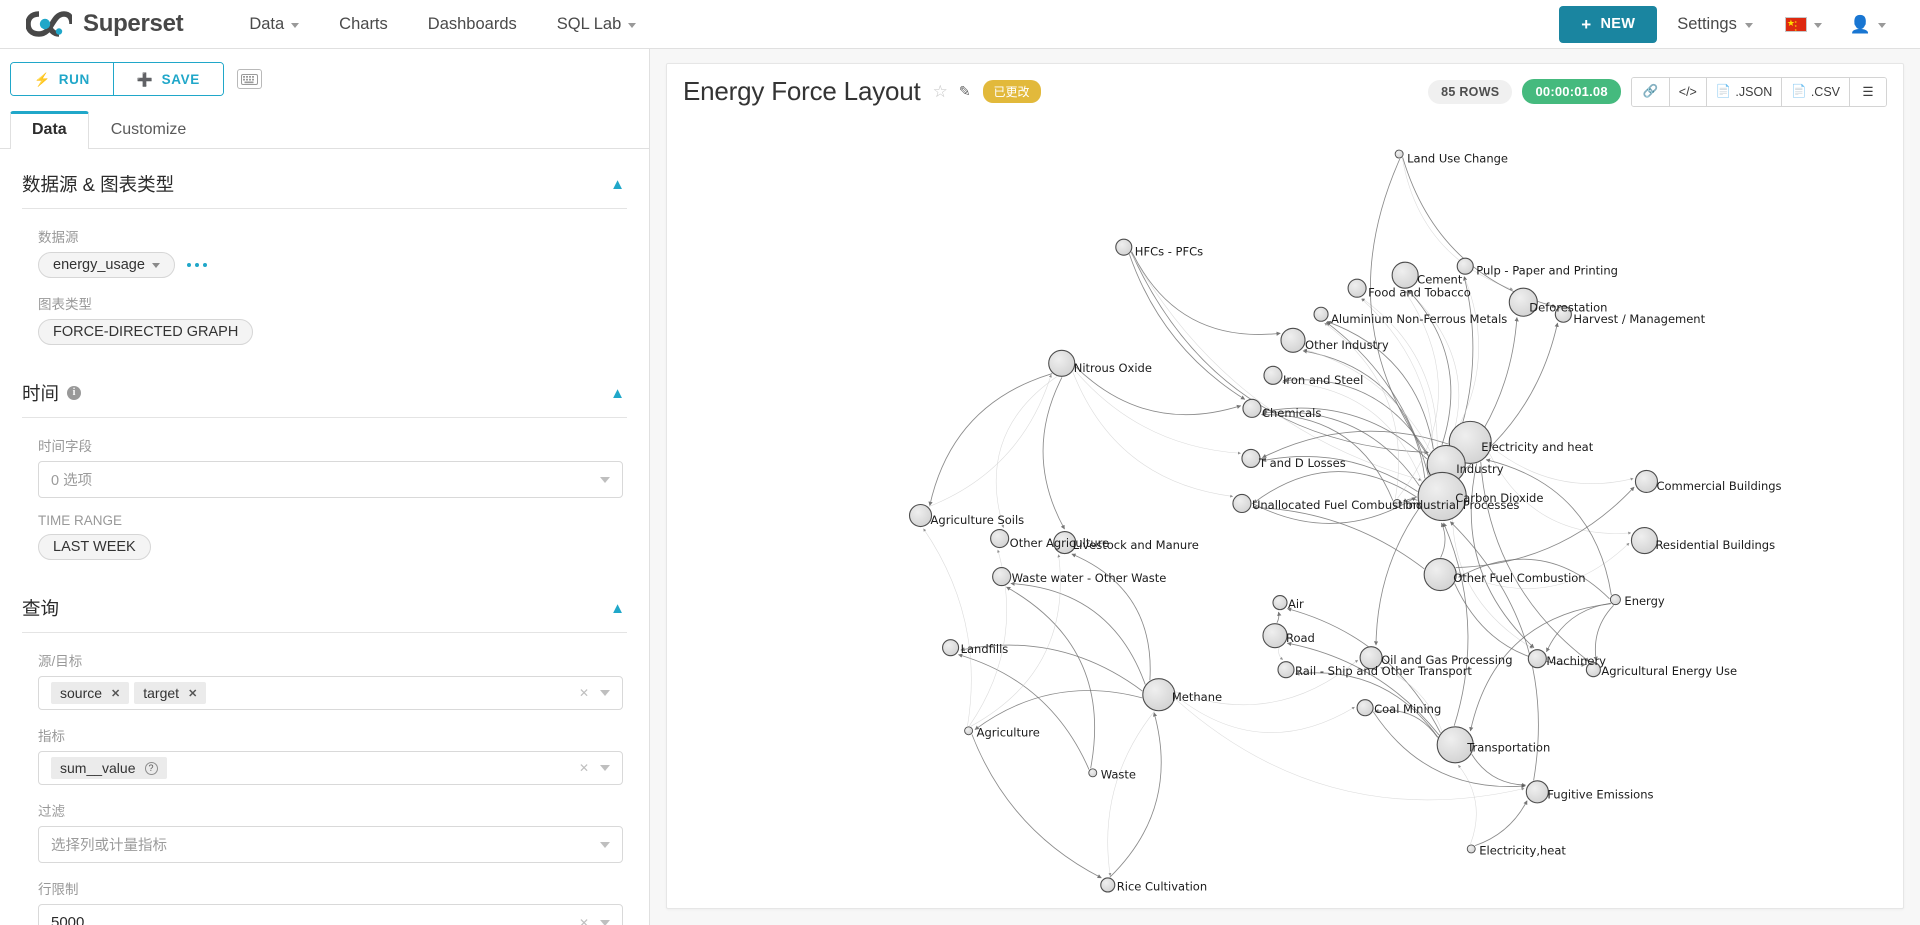 The image size is (1920, 925). I want to click on language-selector, so click(1803, 24).